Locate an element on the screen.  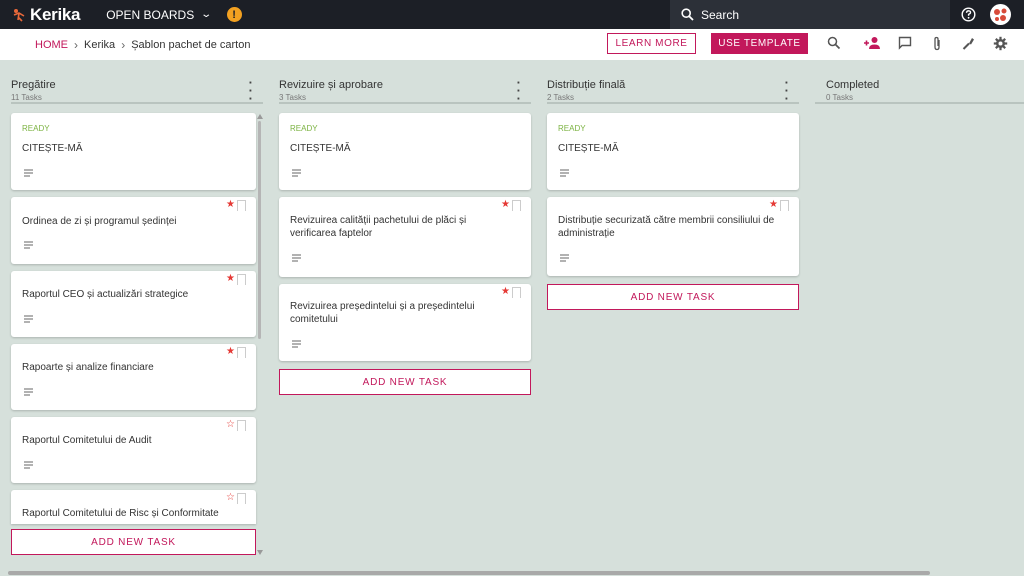
board-horizontal-scrollbar is located at coordinates (469, 573).